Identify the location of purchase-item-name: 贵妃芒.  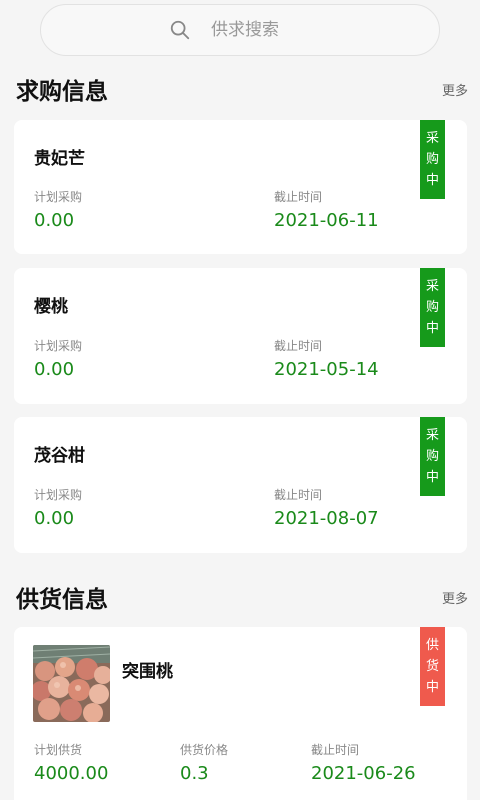
(59, 159).